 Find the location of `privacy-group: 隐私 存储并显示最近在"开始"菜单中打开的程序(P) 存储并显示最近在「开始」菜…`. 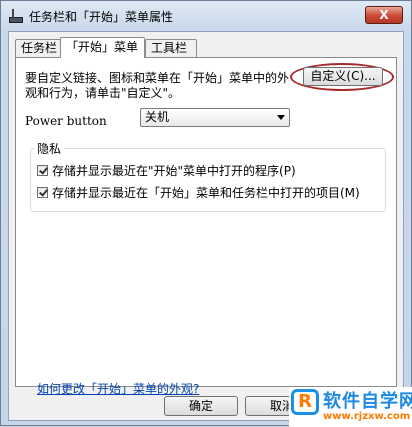

privacy-group: 隐私 存储并显示最近在"开始"菜单中打开的程序(P) 存储并显示最近在「开始」菜… is located at coordinates (208, 176).